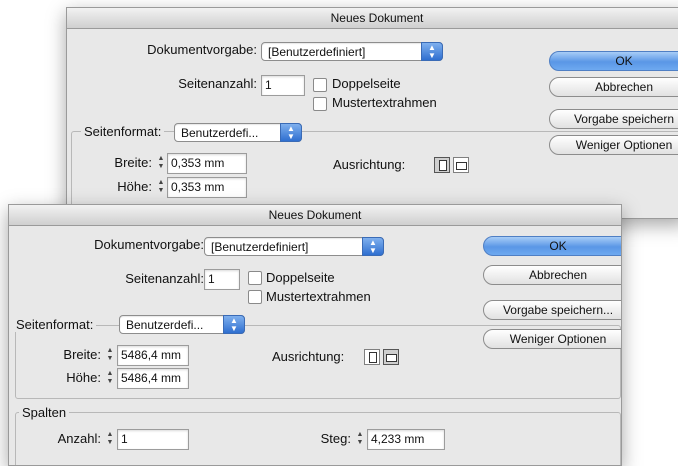 The width and height of the screenshot is (678, 466). Describe the element at coordinates (44, 412) in the screenshot. I see `columns-label: Spalten` at that location.